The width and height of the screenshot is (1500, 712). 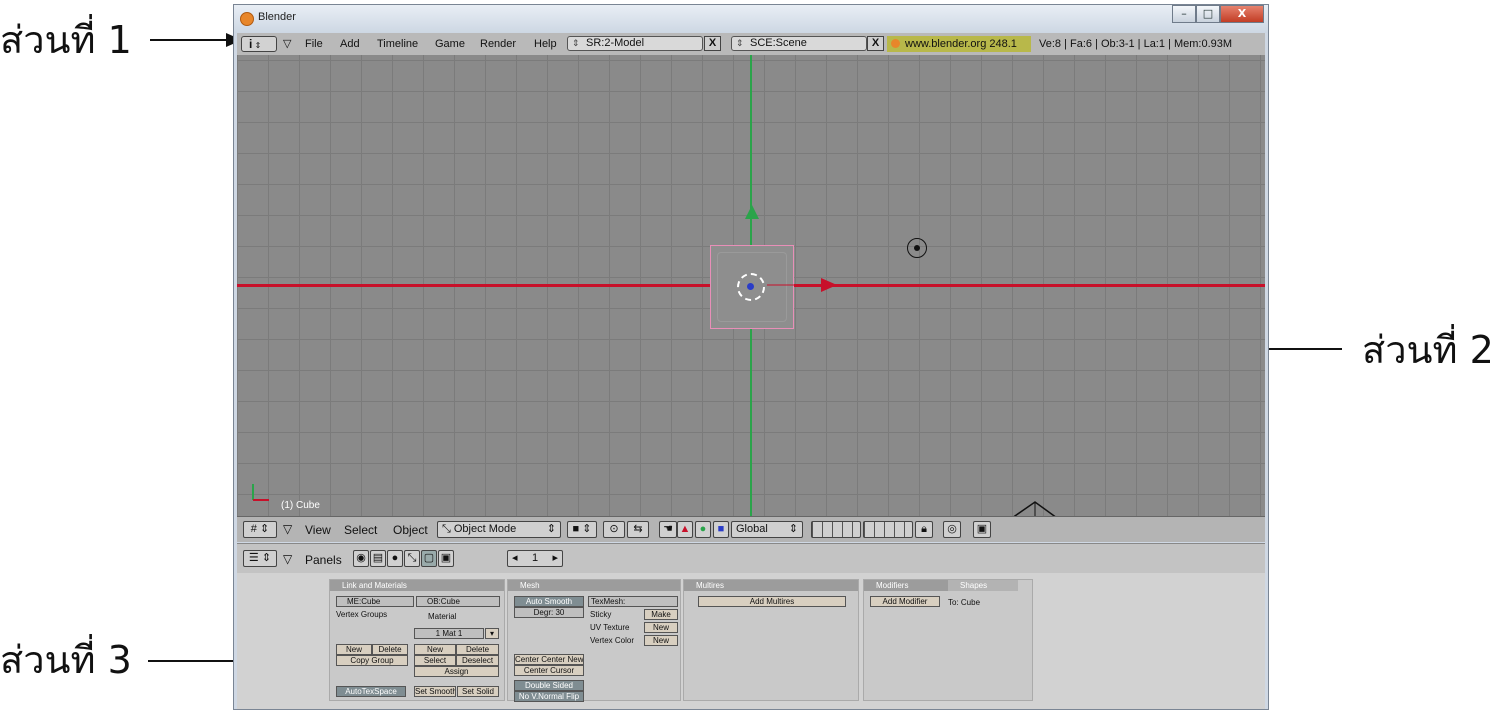 What do you see at coordinates (371, 691) in the screenshot?
I see `autotexspace-toggle: AutoTexSpace` at bounding box center [371, 691].